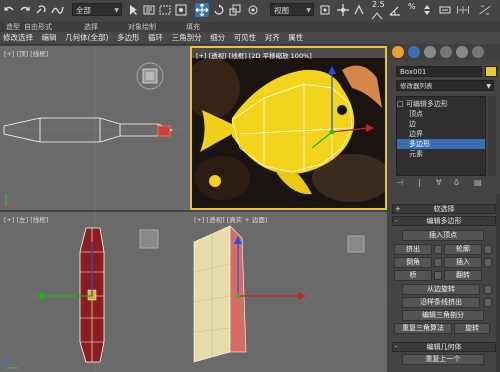 The image size is (500, 372). Describe the element at coordinates (245, 38) in the screenshot. I see `menu-visibility: 可见性` at that location.